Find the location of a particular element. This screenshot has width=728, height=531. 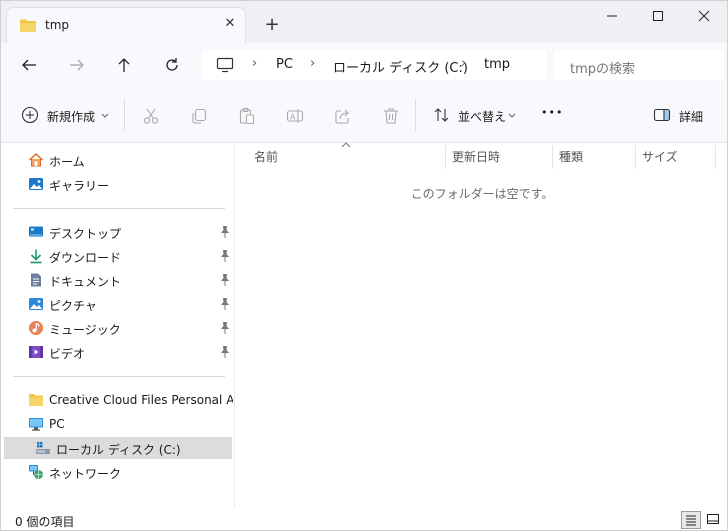

sort-caret-icon is located at coordinates (346, 145).